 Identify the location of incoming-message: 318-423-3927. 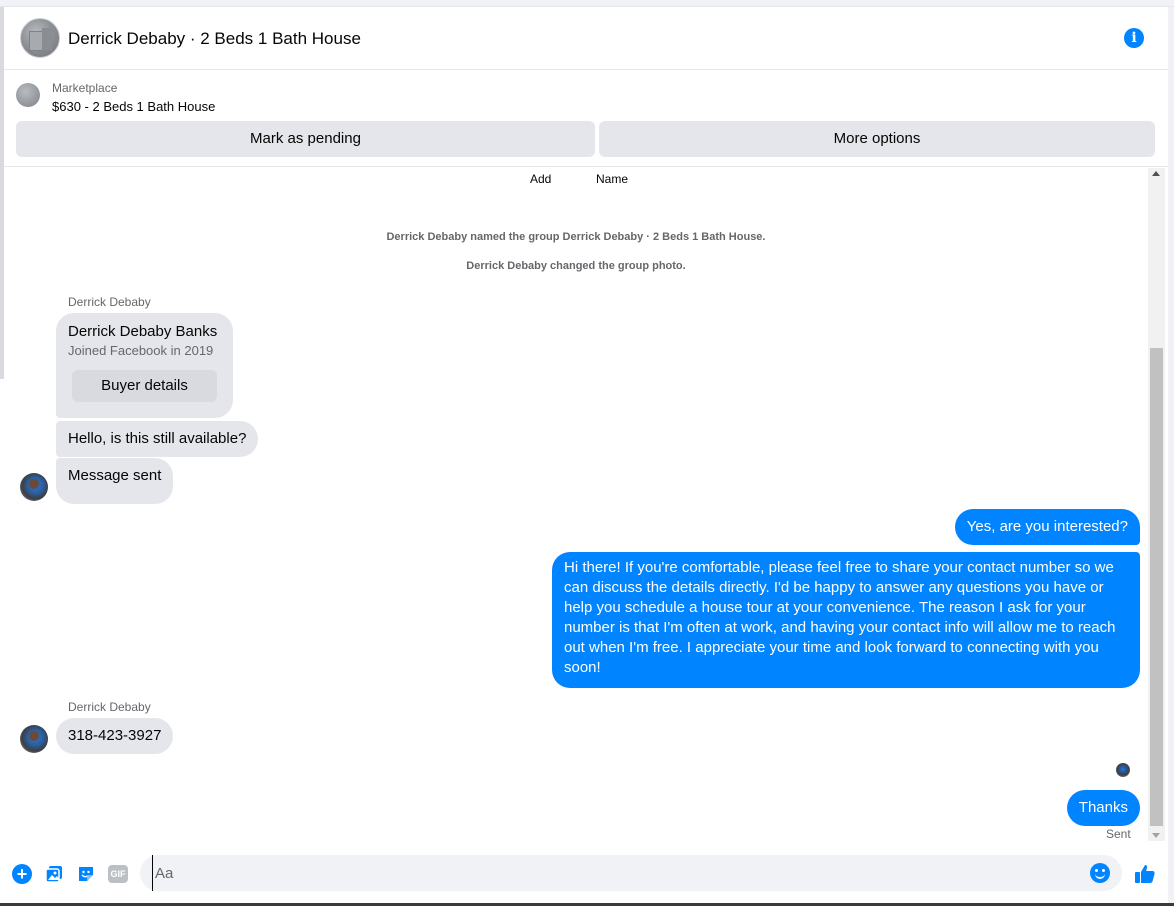
(115, 736).